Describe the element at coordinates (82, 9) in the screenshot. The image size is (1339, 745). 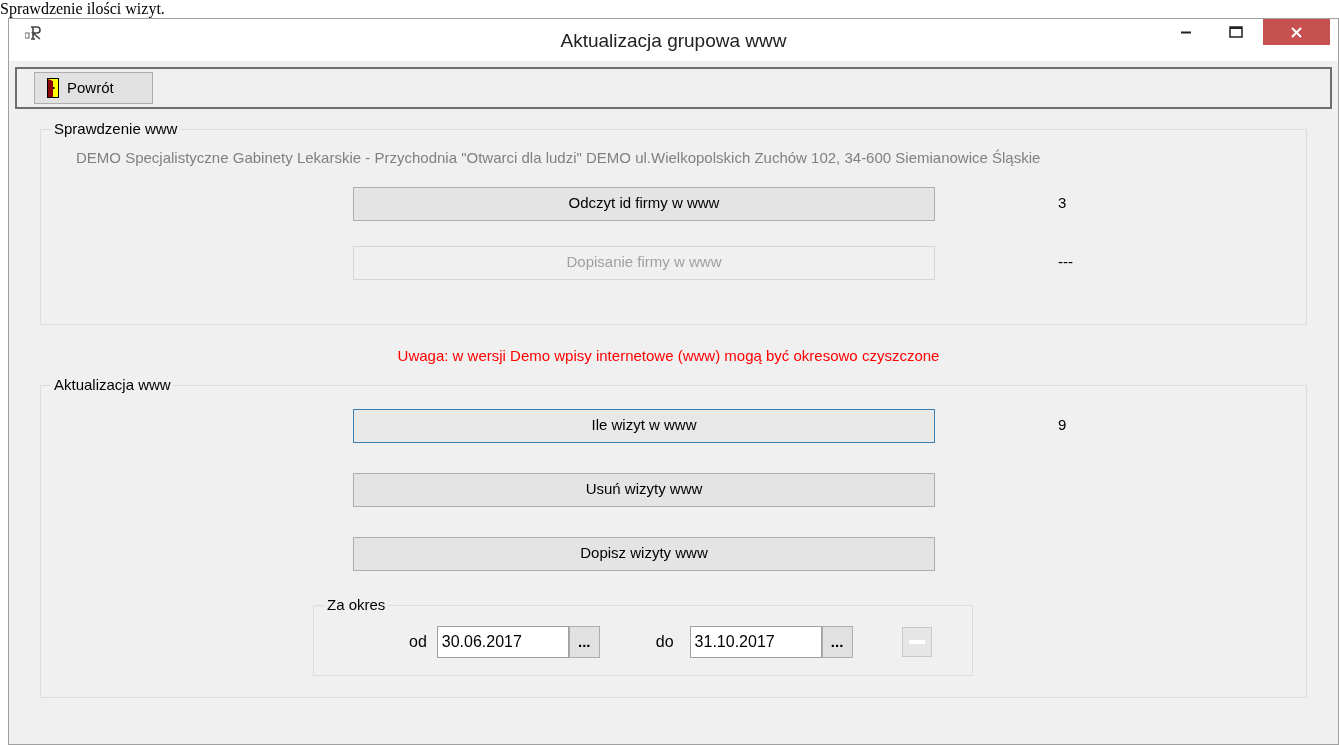
I see `document-heading: Sprawdzenie ilości wizyt.` at that location.